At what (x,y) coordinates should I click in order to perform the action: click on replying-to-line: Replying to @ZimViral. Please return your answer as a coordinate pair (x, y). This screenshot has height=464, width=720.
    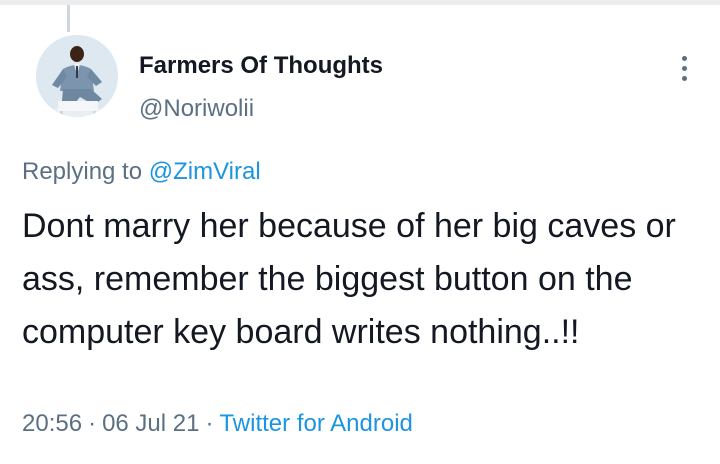
    Looking at the image, I should click on (141, 172).